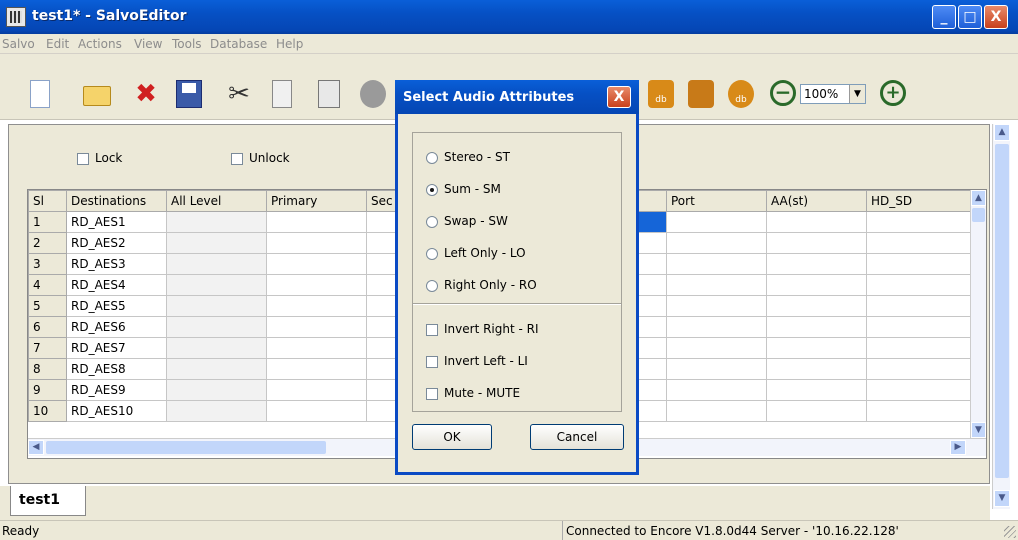 The width and height of the screenshot is (1018, 540). What do you see at coordinates (783, 93) in the screenshot?
I see `zoom-out-icon: −` at bounding box center [783, 93].